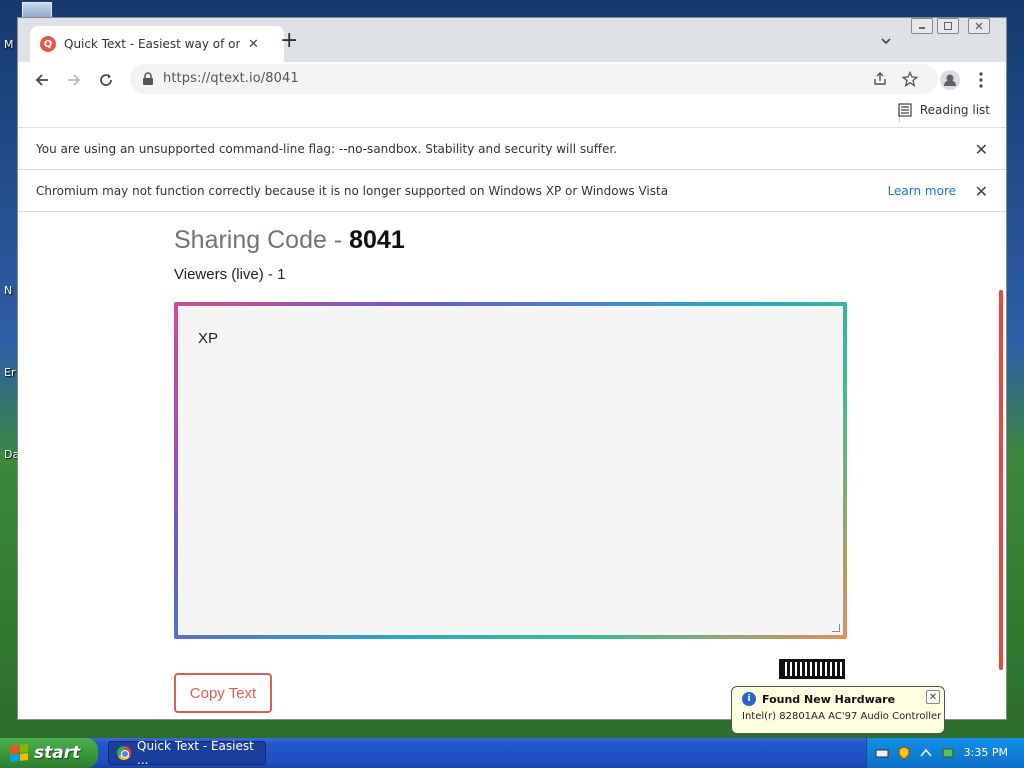 This screenshot has height=768, width=1024. Describe the element at coordinates (926, 753) in the screenshot. I see `network-icon` at that location.